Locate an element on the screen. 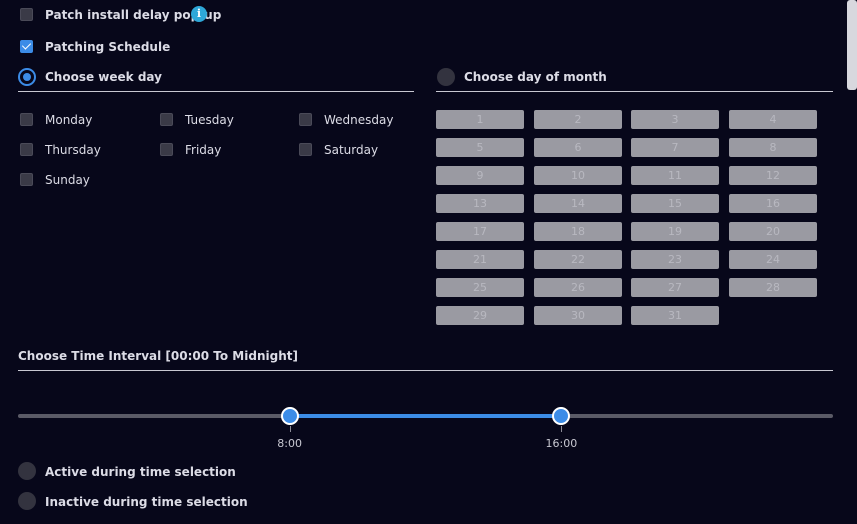 The height and width of the screenshot is (524, 857). week-divider is located at coordinates (216, 91).